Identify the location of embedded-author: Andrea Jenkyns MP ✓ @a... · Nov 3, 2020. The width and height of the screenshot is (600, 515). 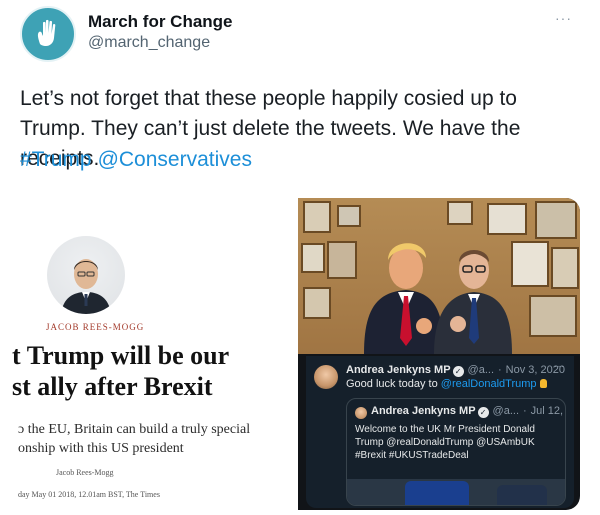
(455, 370).